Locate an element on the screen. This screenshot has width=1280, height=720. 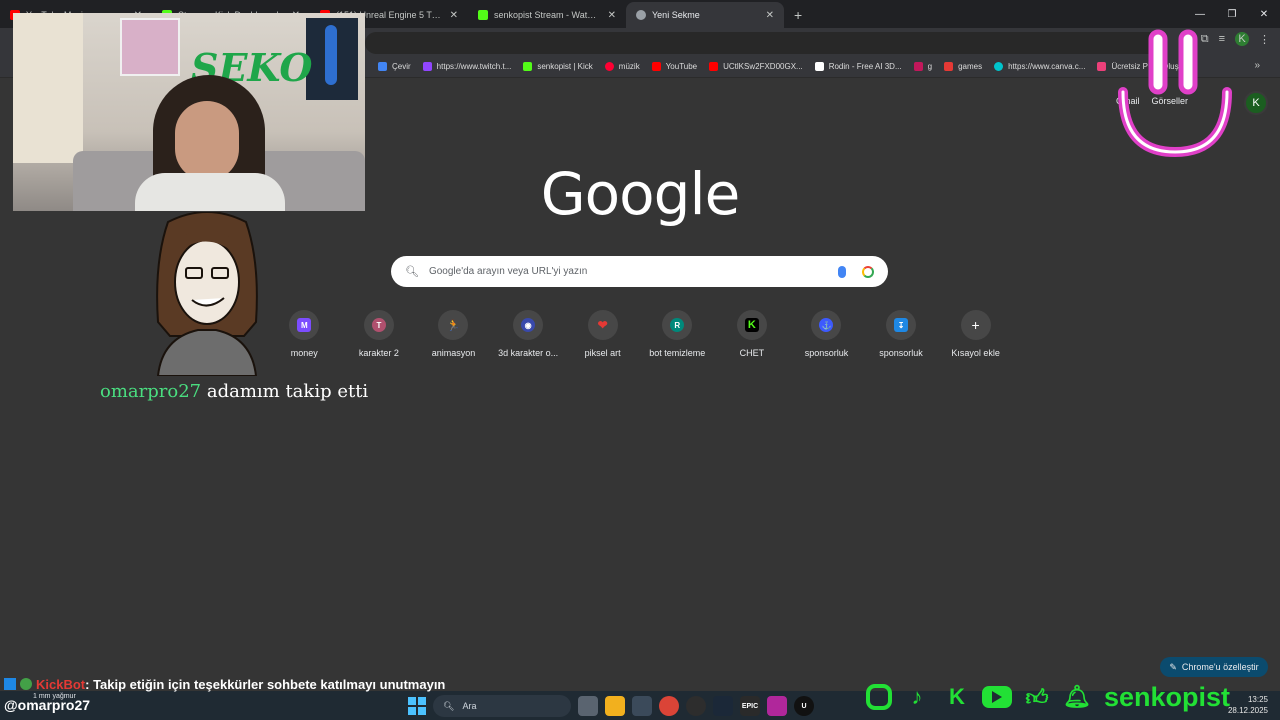
bookmark-games: games is located at coordinates (963, 66).